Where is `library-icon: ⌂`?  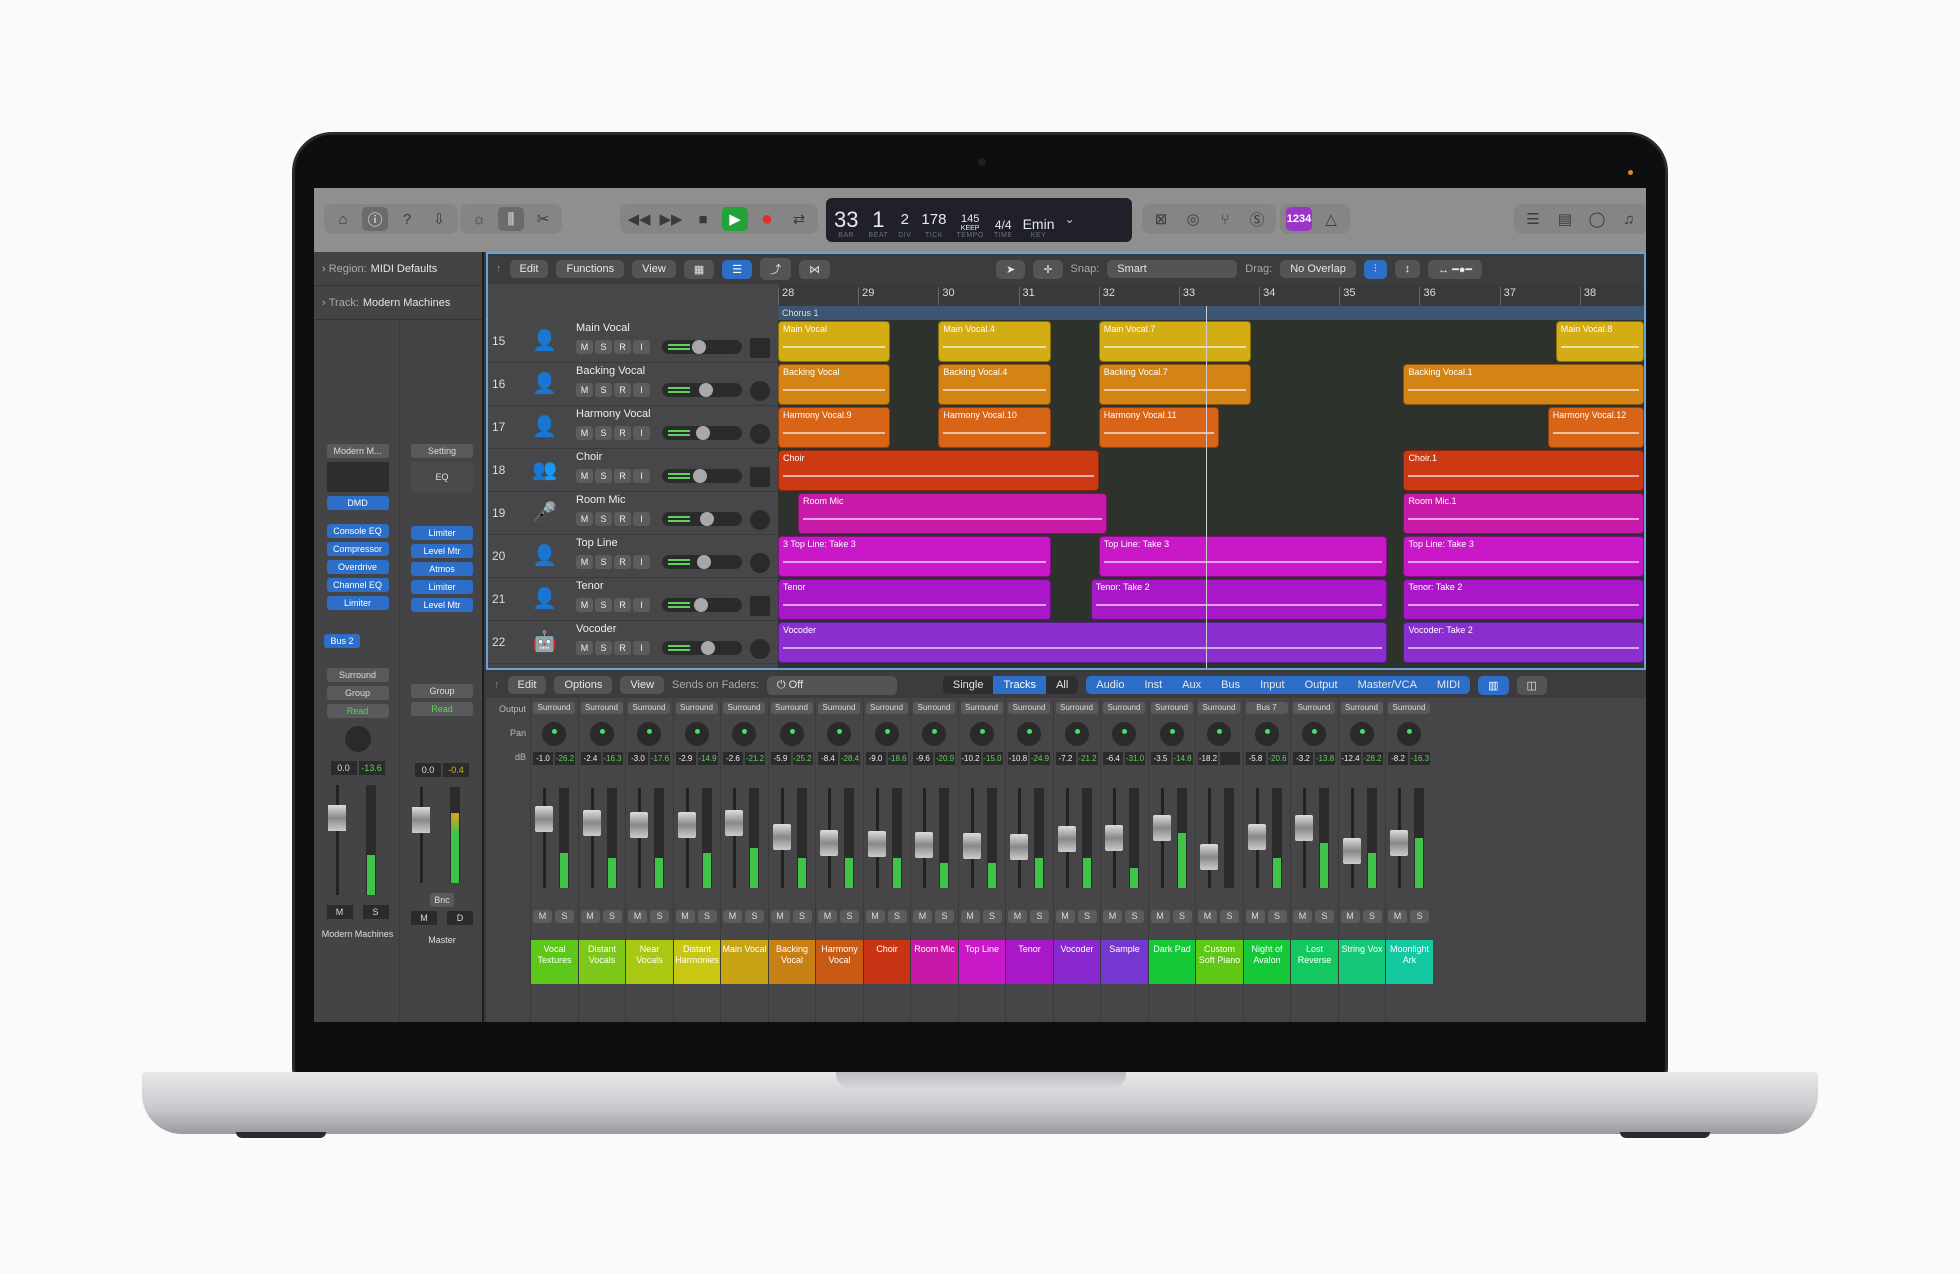
library-icon: ⌂ is located at coordinates (343, 219).